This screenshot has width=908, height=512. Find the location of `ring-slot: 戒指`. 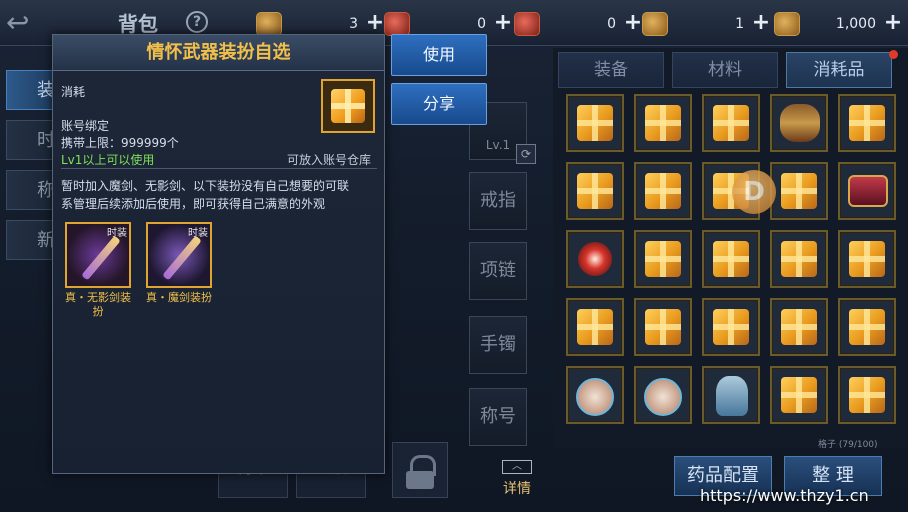

ring-slot: 戒指 is located at coordinates (498, 201).